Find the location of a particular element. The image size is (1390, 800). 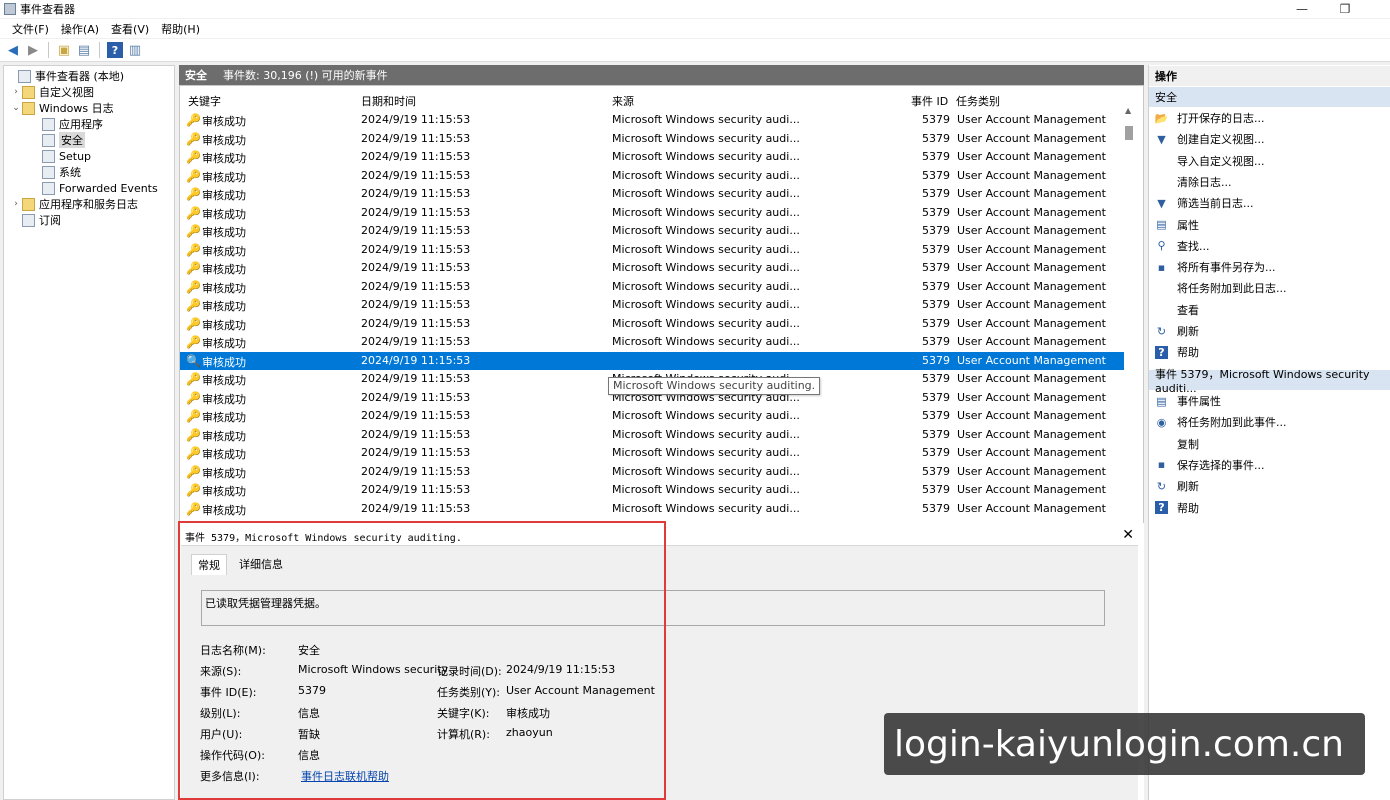

tree-item-windows-logs: ⌄ Windows 日志 is located at coordinates (89, 108).